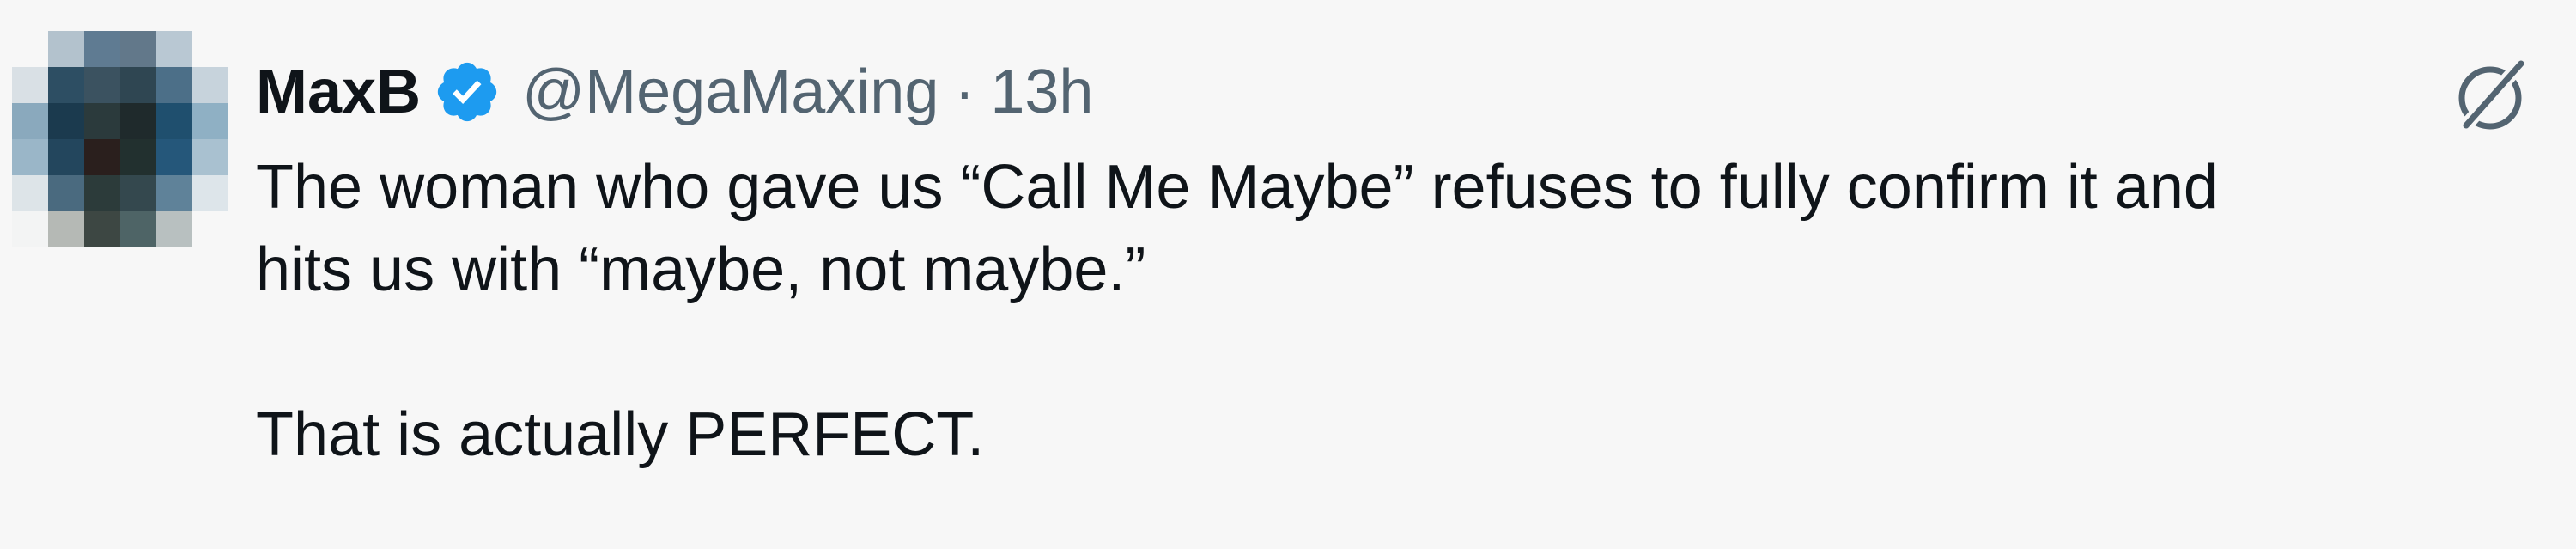 The image size is (2576, 549). I want to click on author-name: MaxB, so click(338, 92).